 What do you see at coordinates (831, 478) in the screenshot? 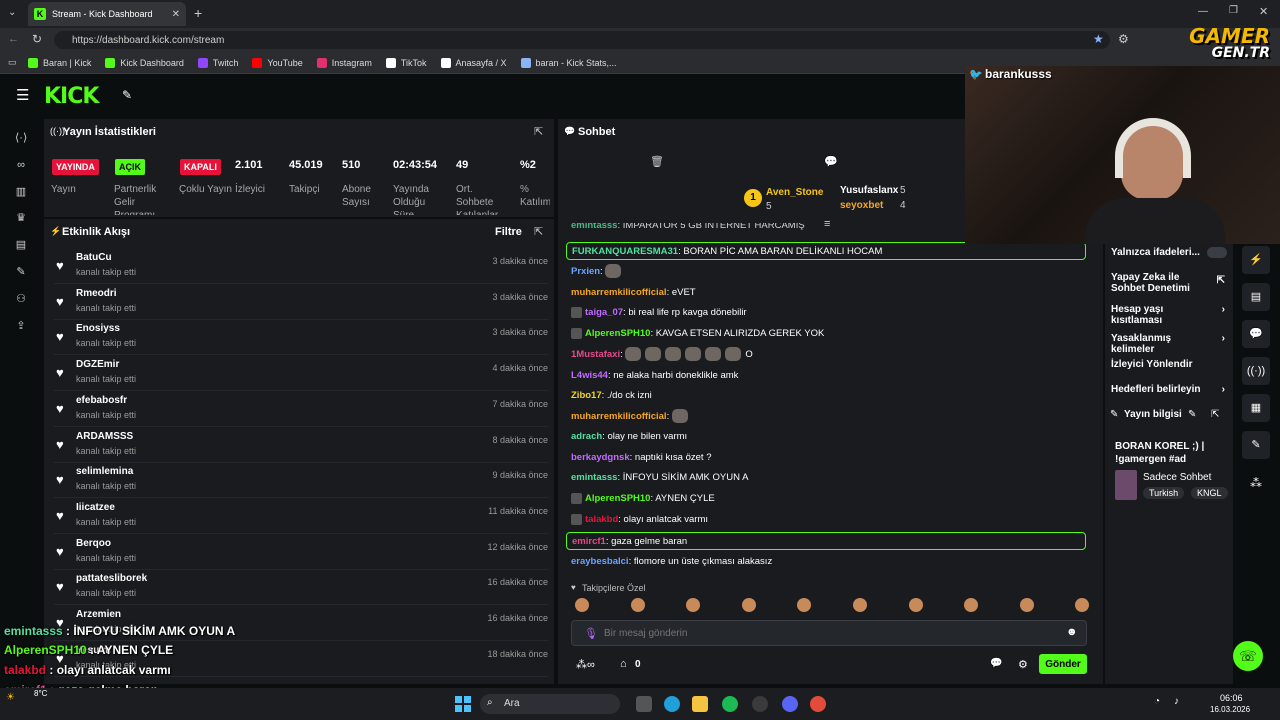
I see `chat-message: emintasss: İNFOYU SİKİM AMK OYUN A` at bounding box center [831, 478].